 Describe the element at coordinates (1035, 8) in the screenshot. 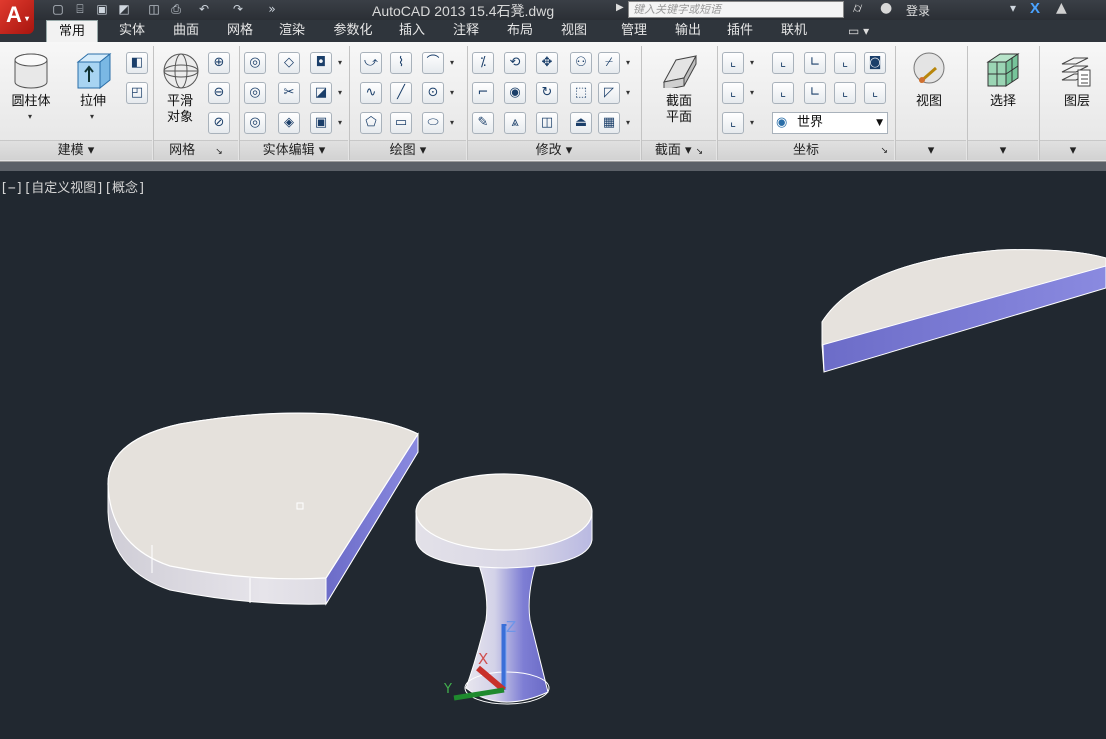

I see `exchange-icon: X` at that location.